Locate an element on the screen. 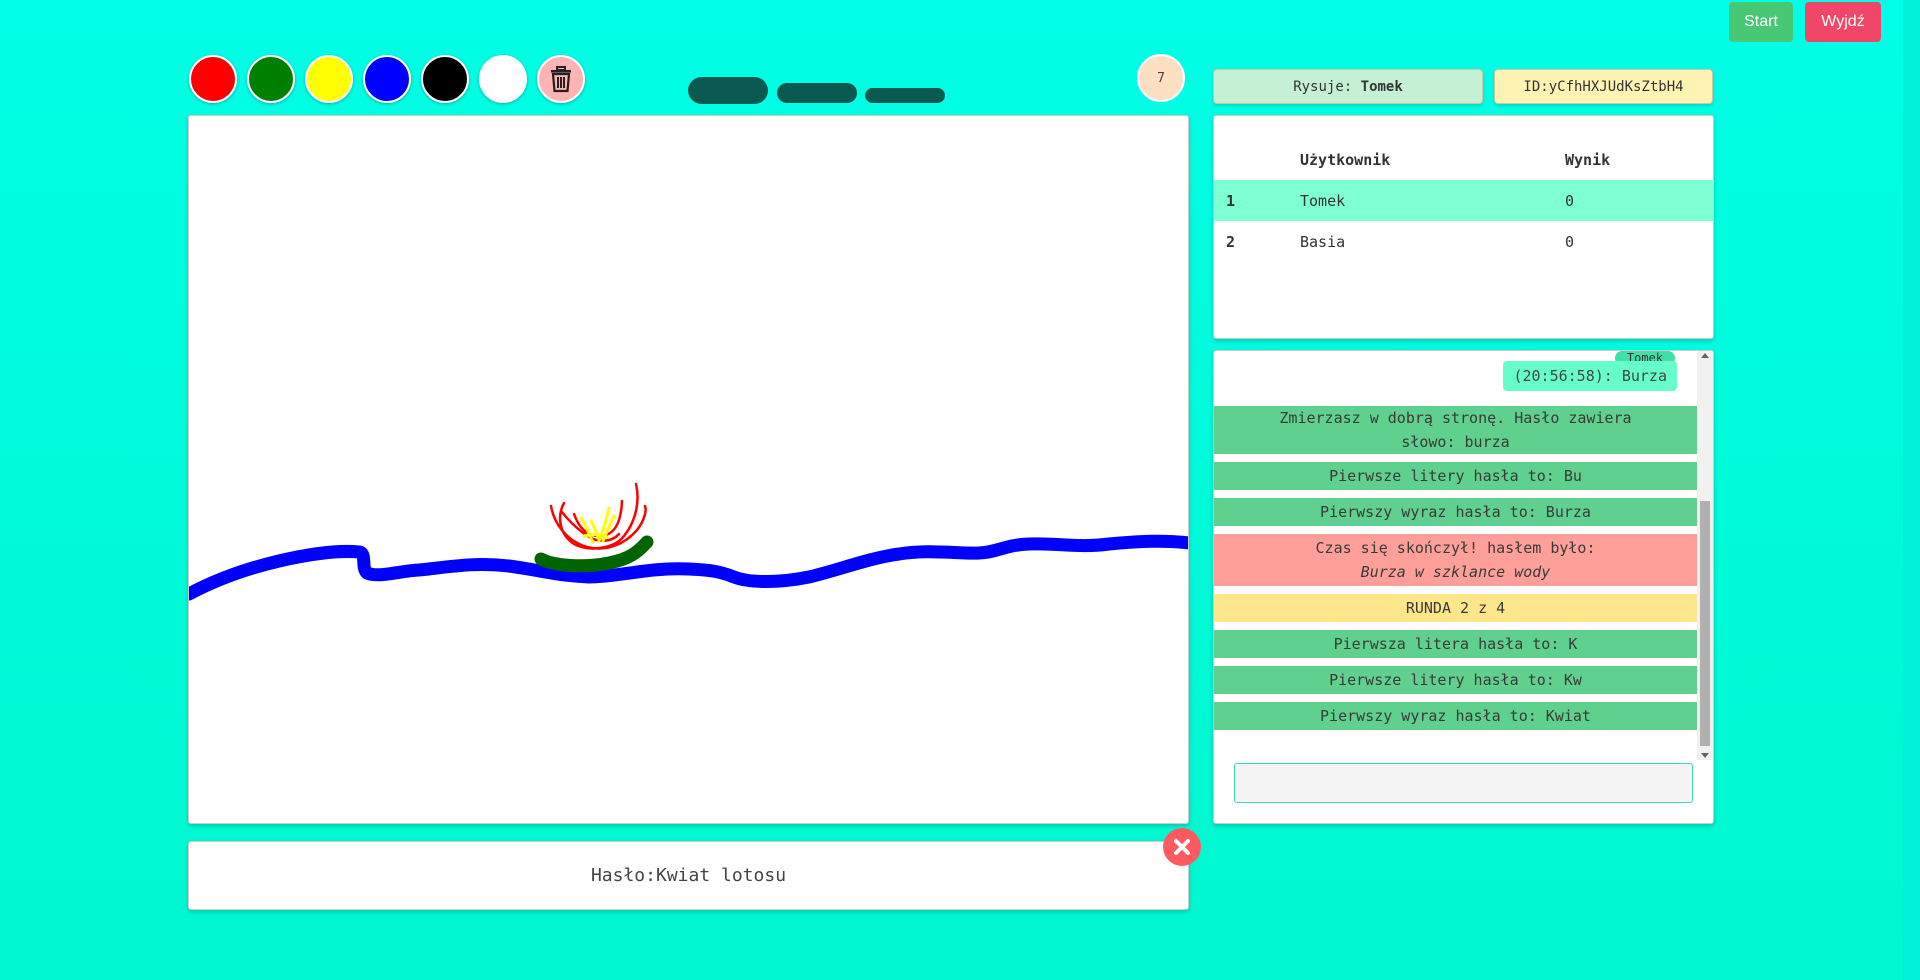 The image size is (1920, 980). clear-canvas-button is located at coordinates (561, 79).